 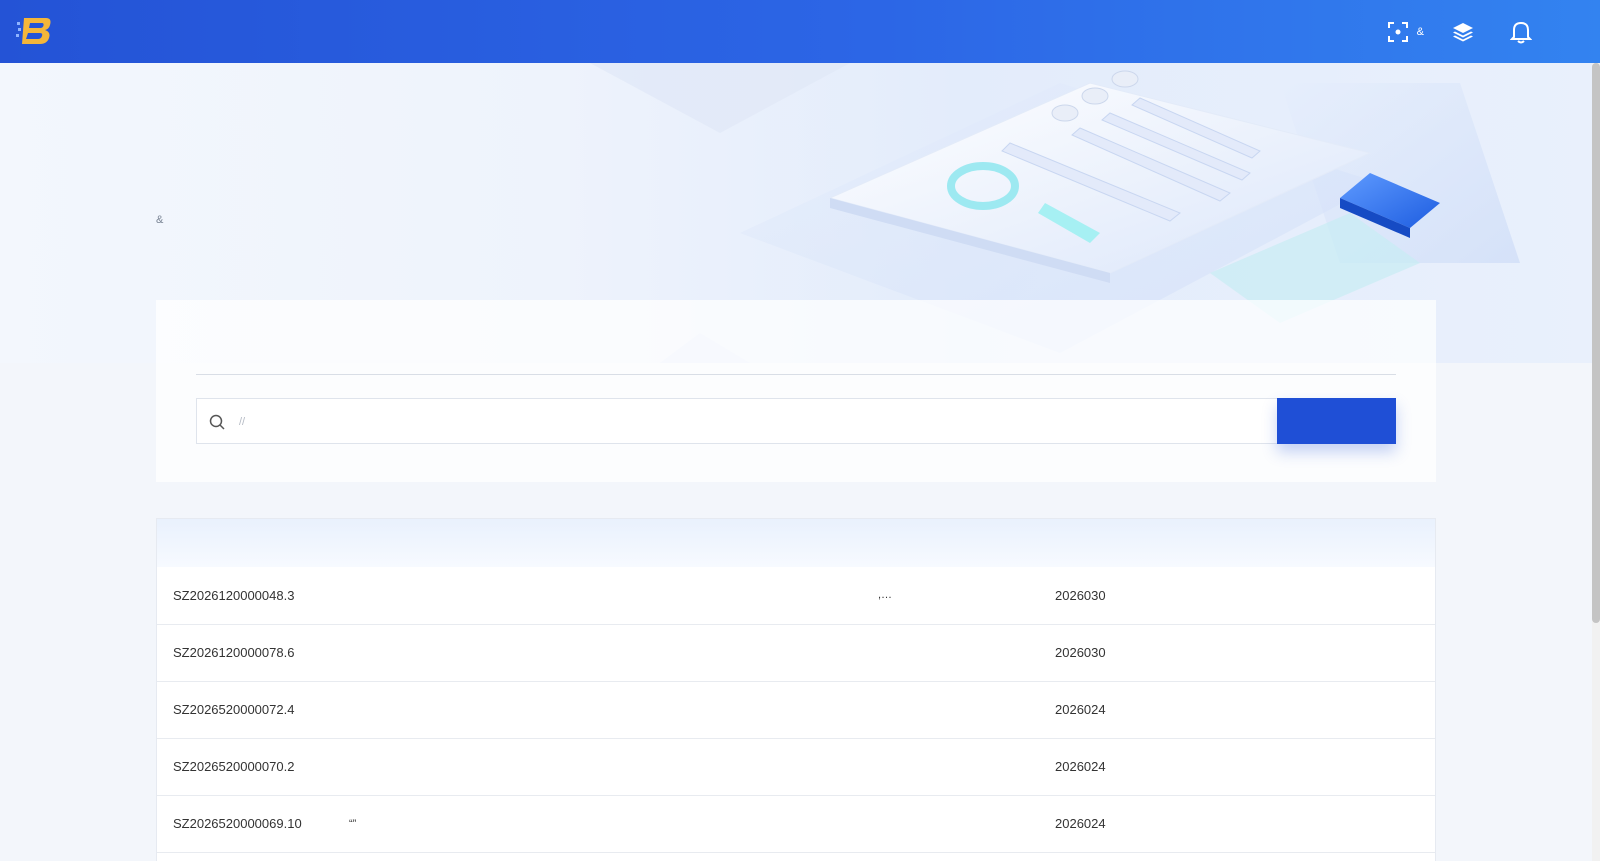 What do you see at coordinates (234, 766) in the screenshot?
I see `cell-code: SZ2026520000070.2` at bounding box center [234, 766].